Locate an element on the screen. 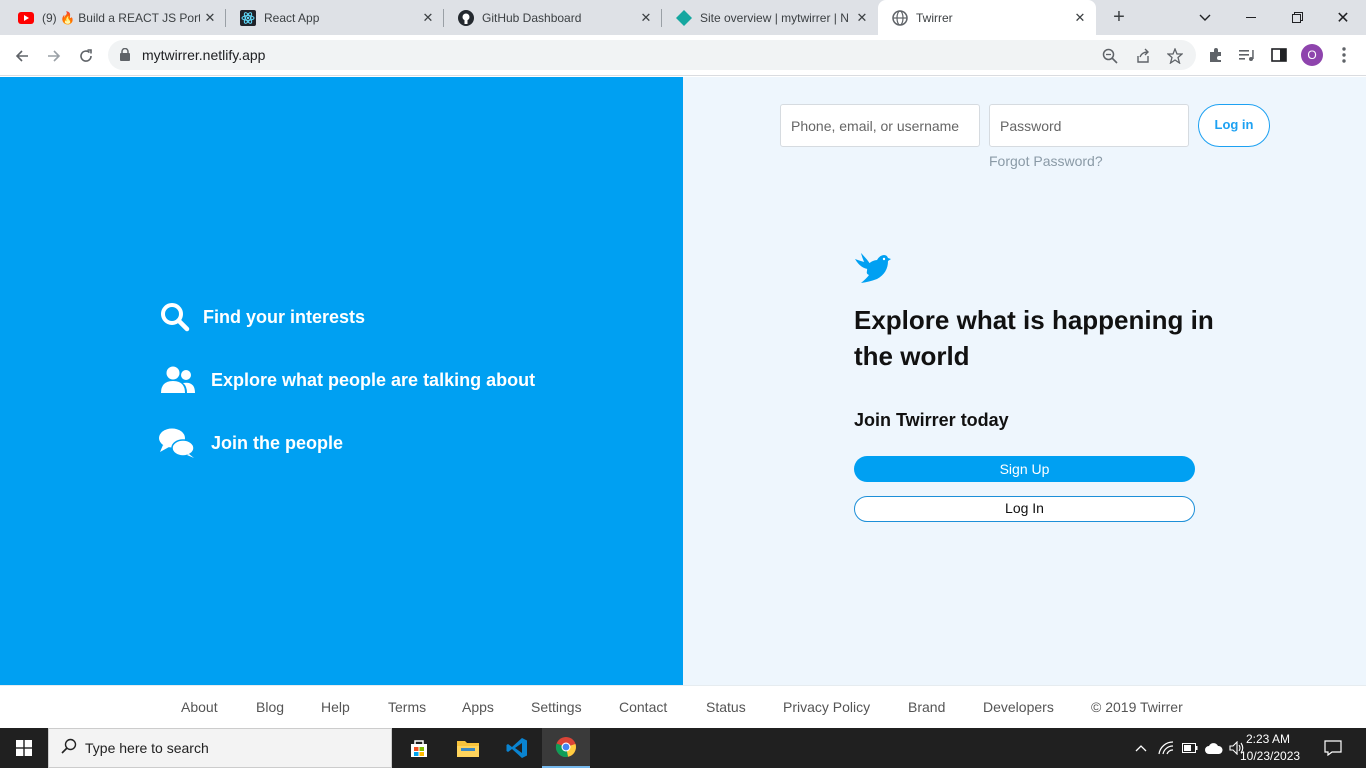  username-input is located at coordinates (880, 125).